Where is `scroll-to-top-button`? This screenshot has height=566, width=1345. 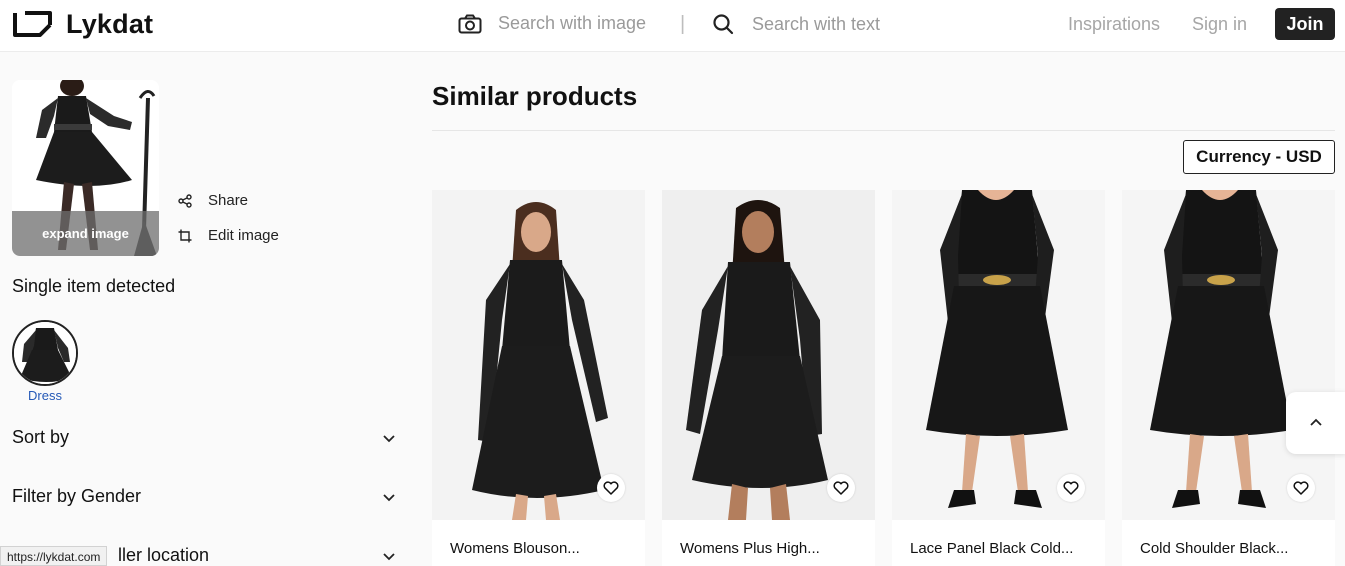 scroll-to-top-button is located at coordinates (1315, 423).